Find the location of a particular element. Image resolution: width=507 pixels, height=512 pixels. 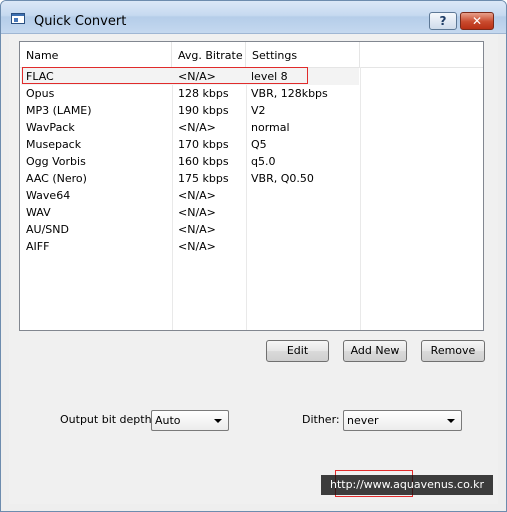

preset-settings: VBR, 128kbps is located at coordinates (289, 93).